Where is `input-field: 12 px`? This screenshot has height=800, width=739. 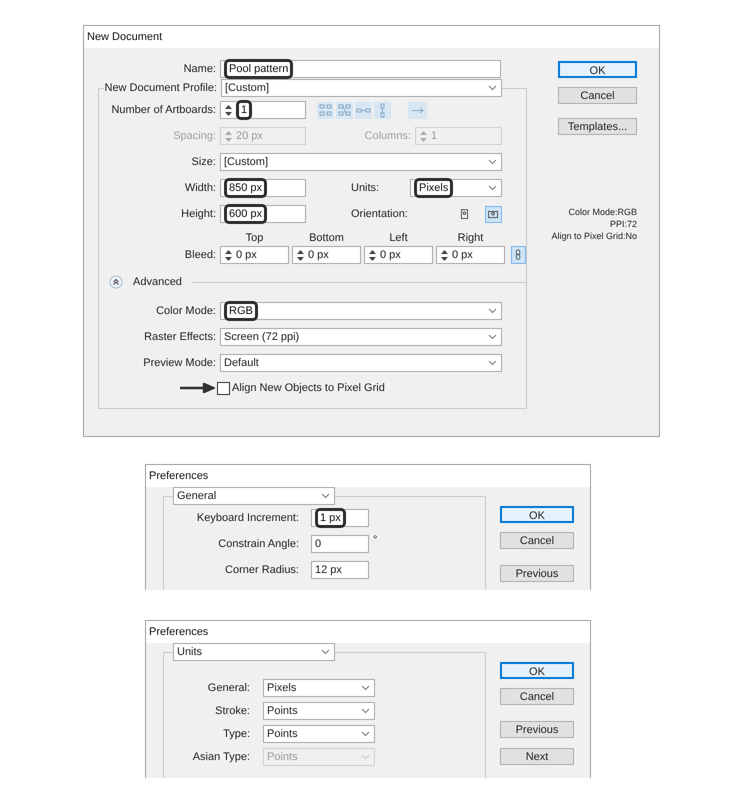
input-field: 12 px is located at coordinates (340, 570).